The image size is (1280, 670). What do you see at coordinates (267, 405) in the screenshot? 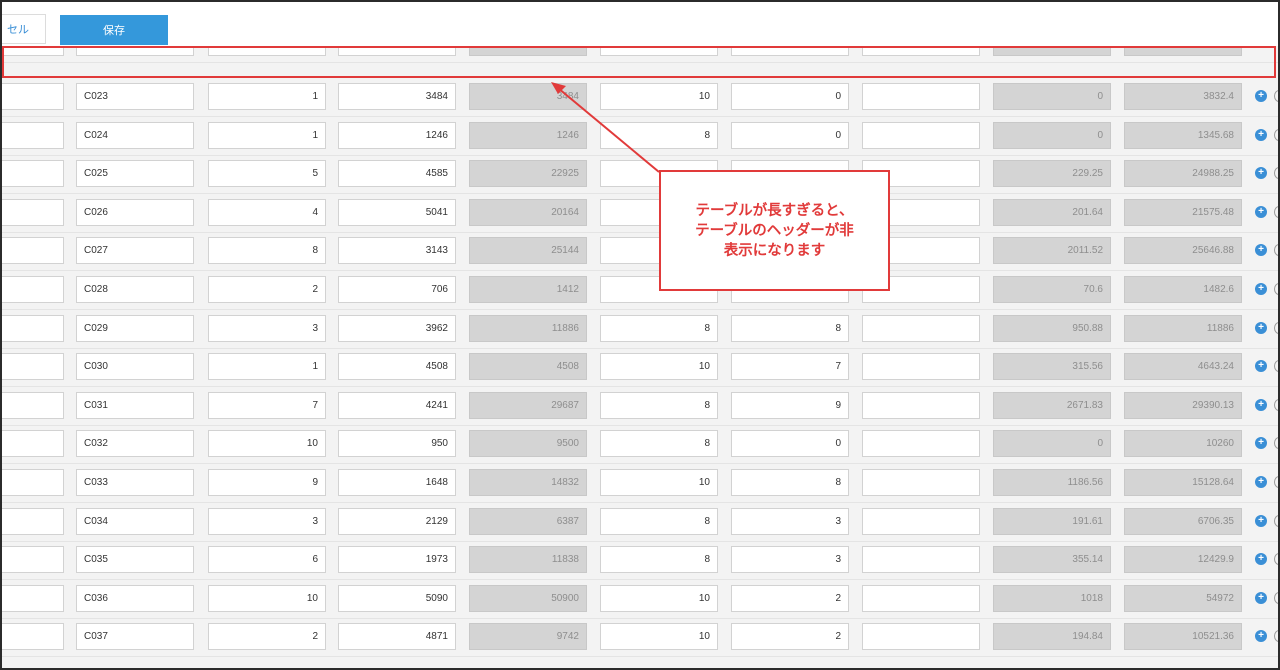
I see `cell-quantity: 7` at bounding box center [267, 405].